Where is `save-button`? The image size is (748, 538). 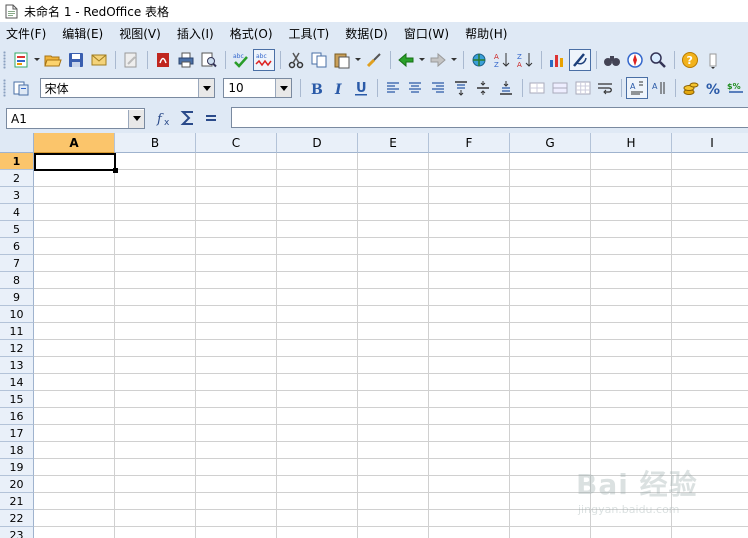 save-button is located at coordinates (76, 60).